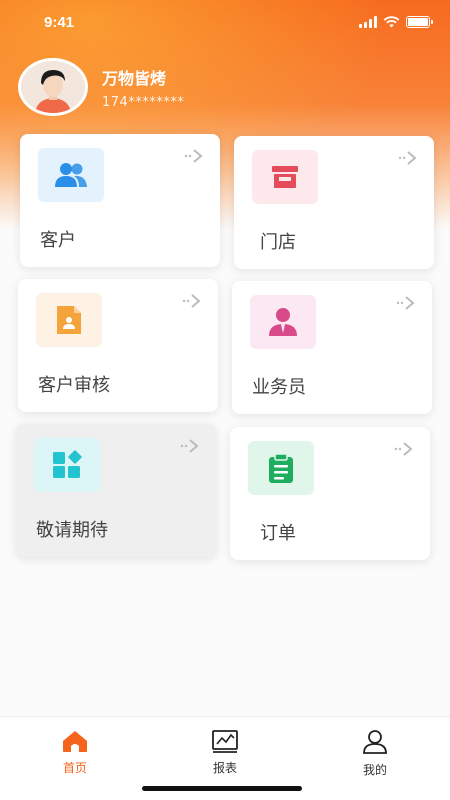  What do you see at coordinates (58, 240) in the screenshot?
I see `card-label: 客户` at bounding box center [58, 240].